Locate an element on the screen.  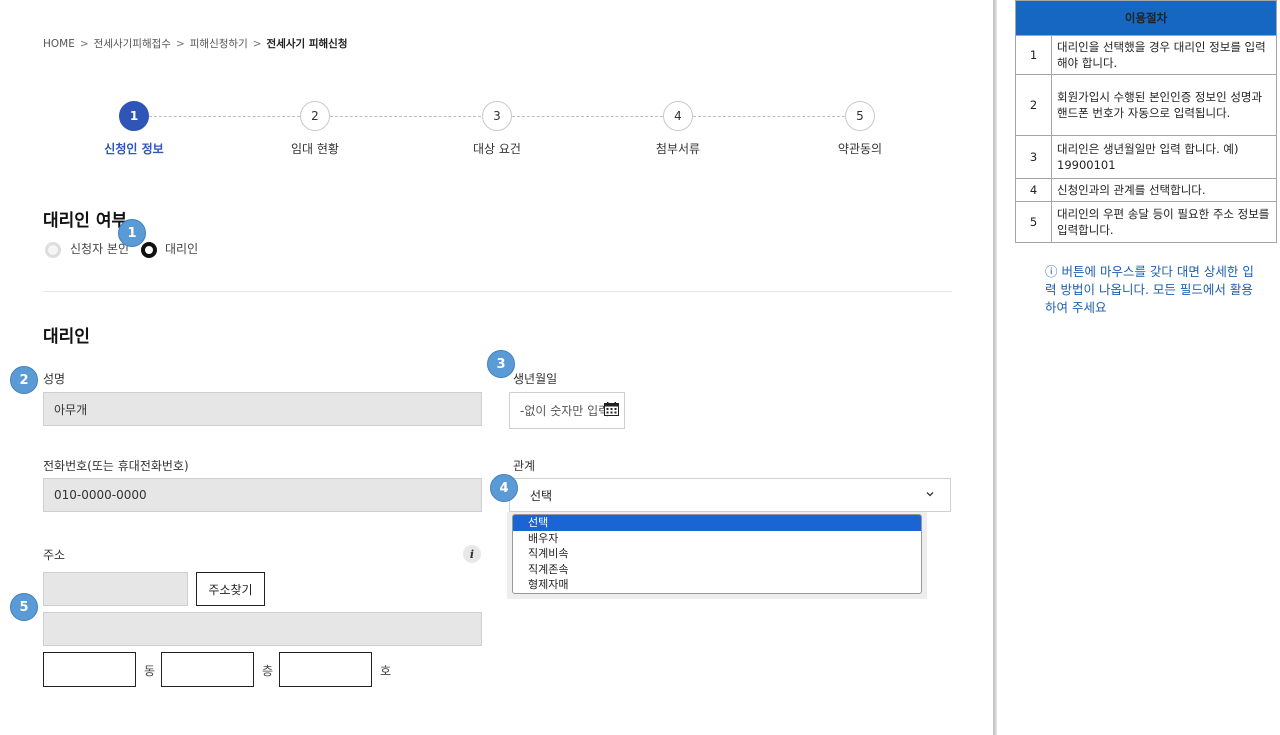
calendar-icon is located at coordinates (611, 409).